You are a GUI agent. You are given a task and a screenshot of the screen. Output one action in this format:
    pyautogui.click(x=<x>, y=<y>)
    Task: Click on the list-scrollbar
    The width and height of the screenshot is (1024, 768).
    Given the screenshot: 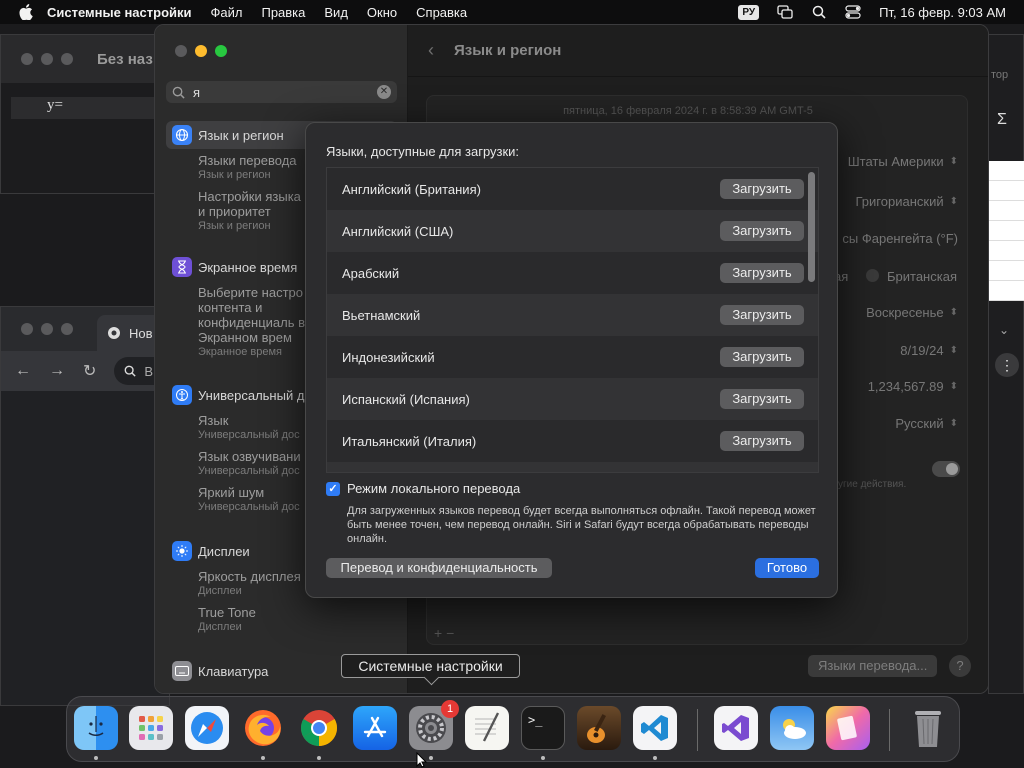 What is the action you would take?
    pyautogui.click(x=811, y=227)
    